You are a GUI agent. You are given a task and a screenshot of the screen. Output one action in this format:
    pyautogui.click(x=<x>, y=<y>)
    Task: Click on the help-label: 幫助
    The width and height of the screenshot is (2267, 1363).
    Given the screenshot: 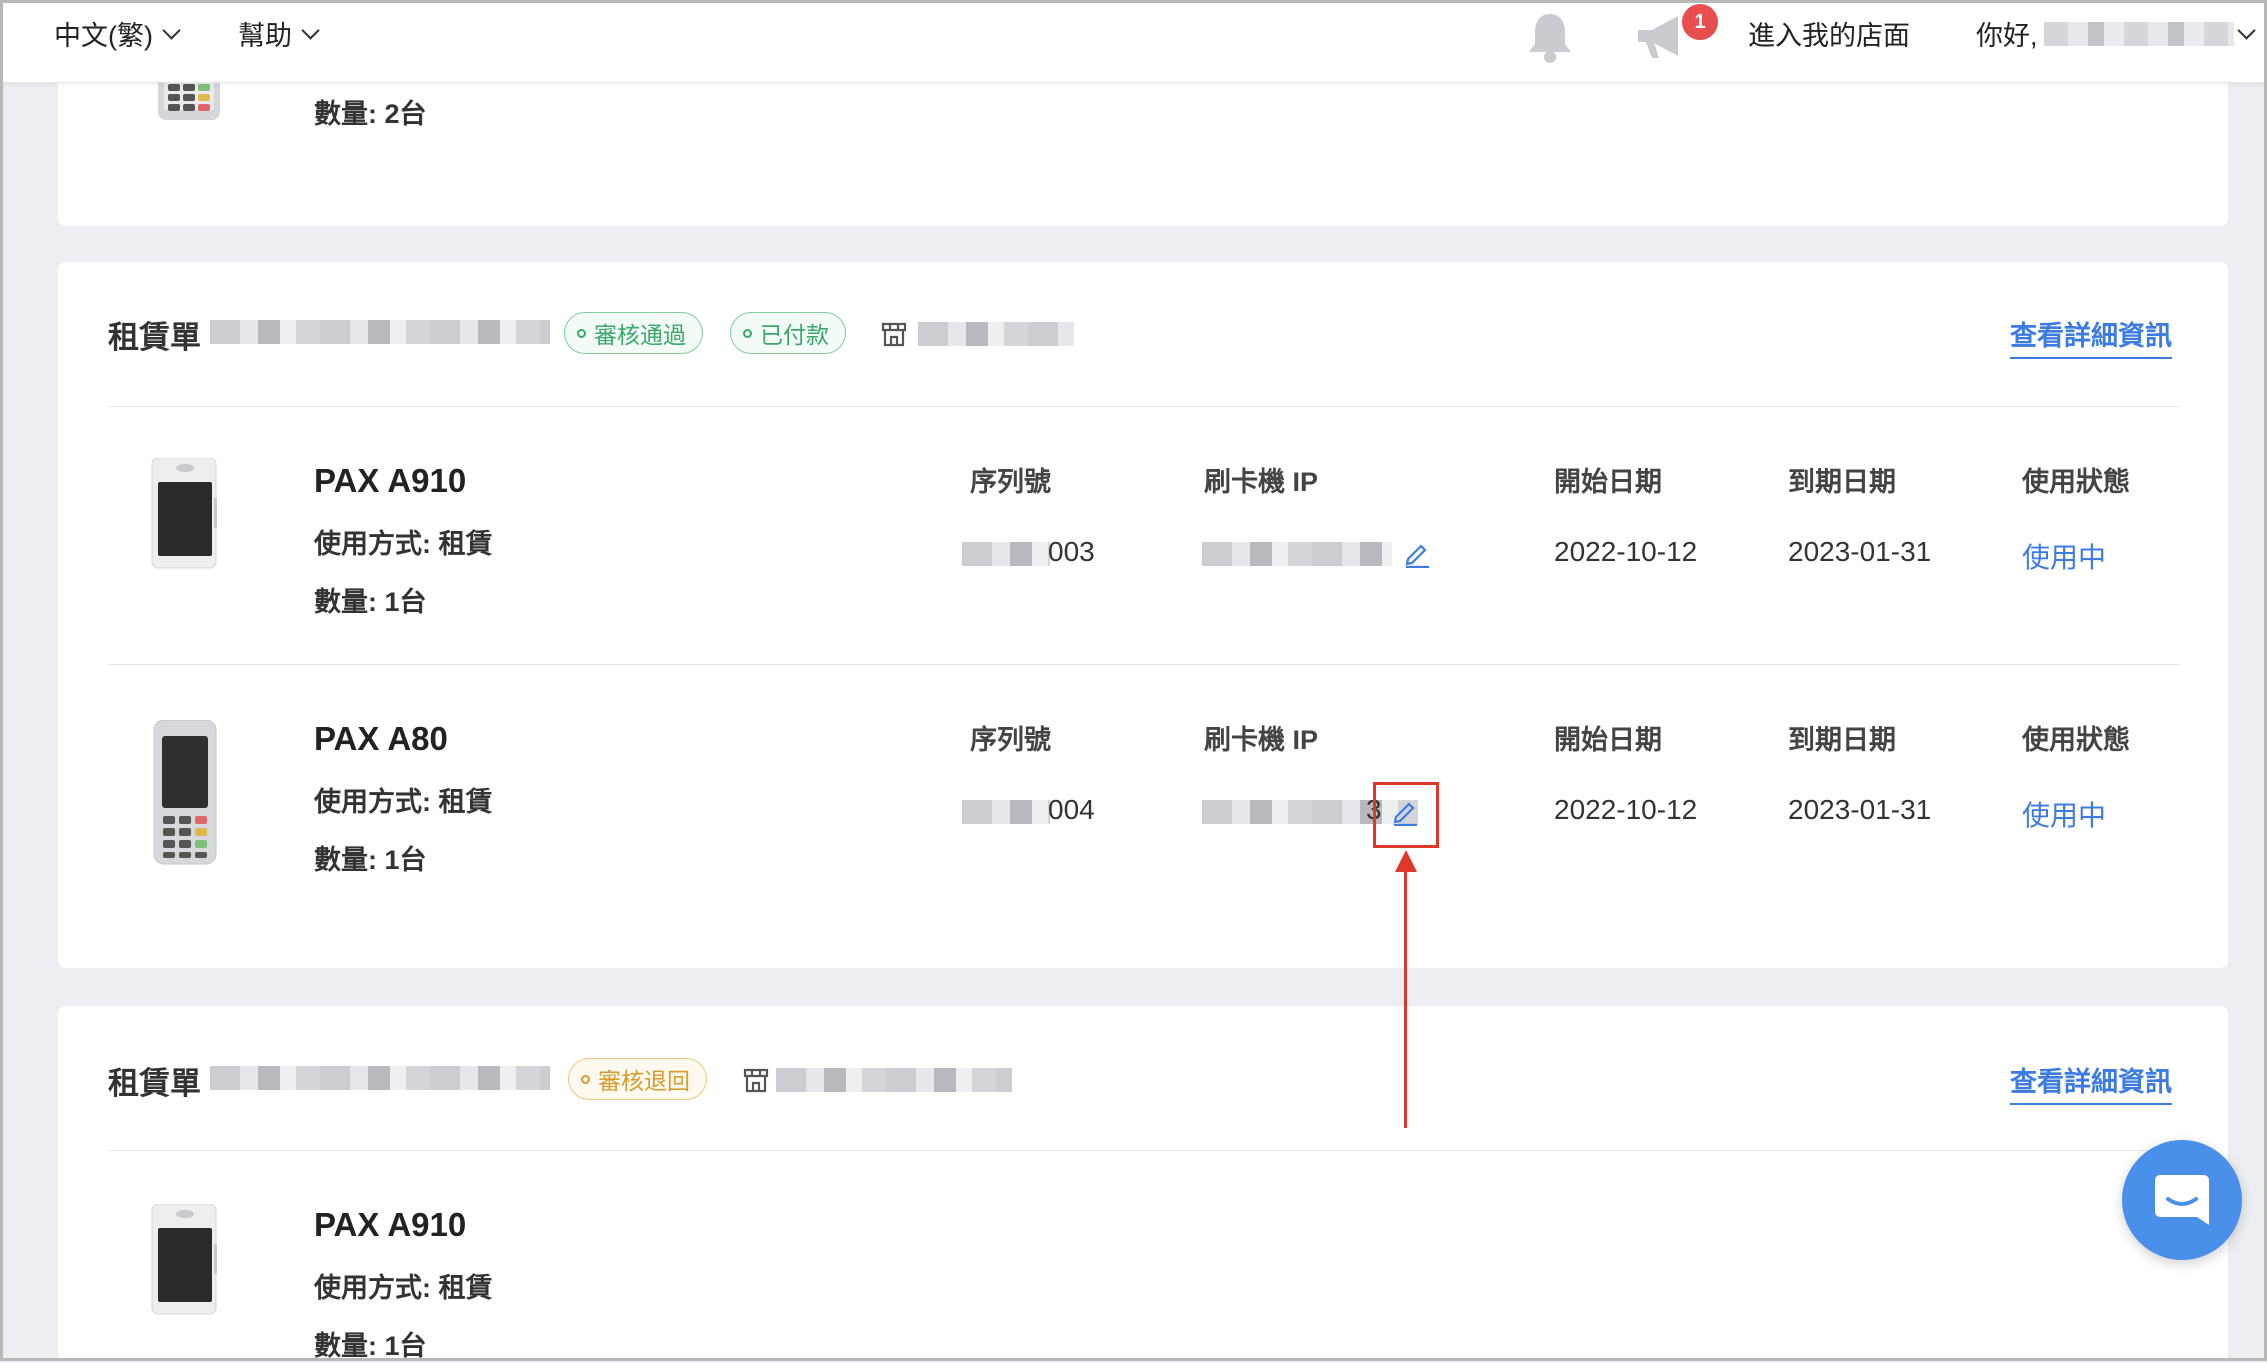 What is the action you would take?
    pyautogui.click(x=265, y=36)
    